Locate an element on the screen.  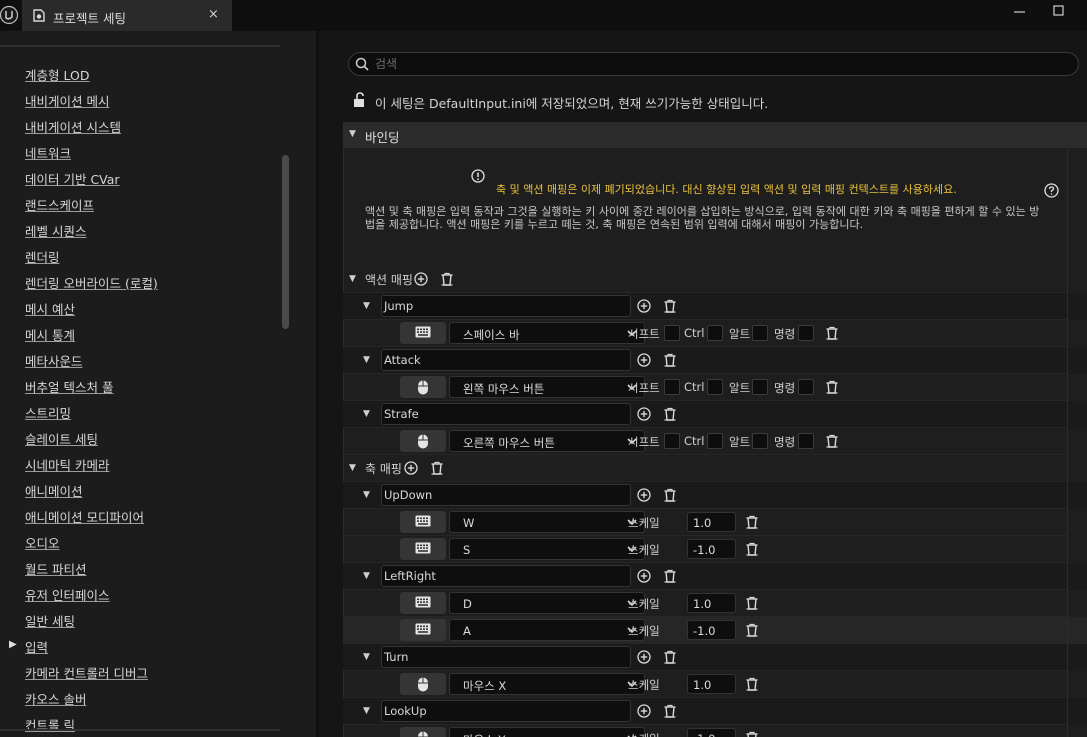
sidebar-item: 애니메이션 is located at coordinates (54, 490).